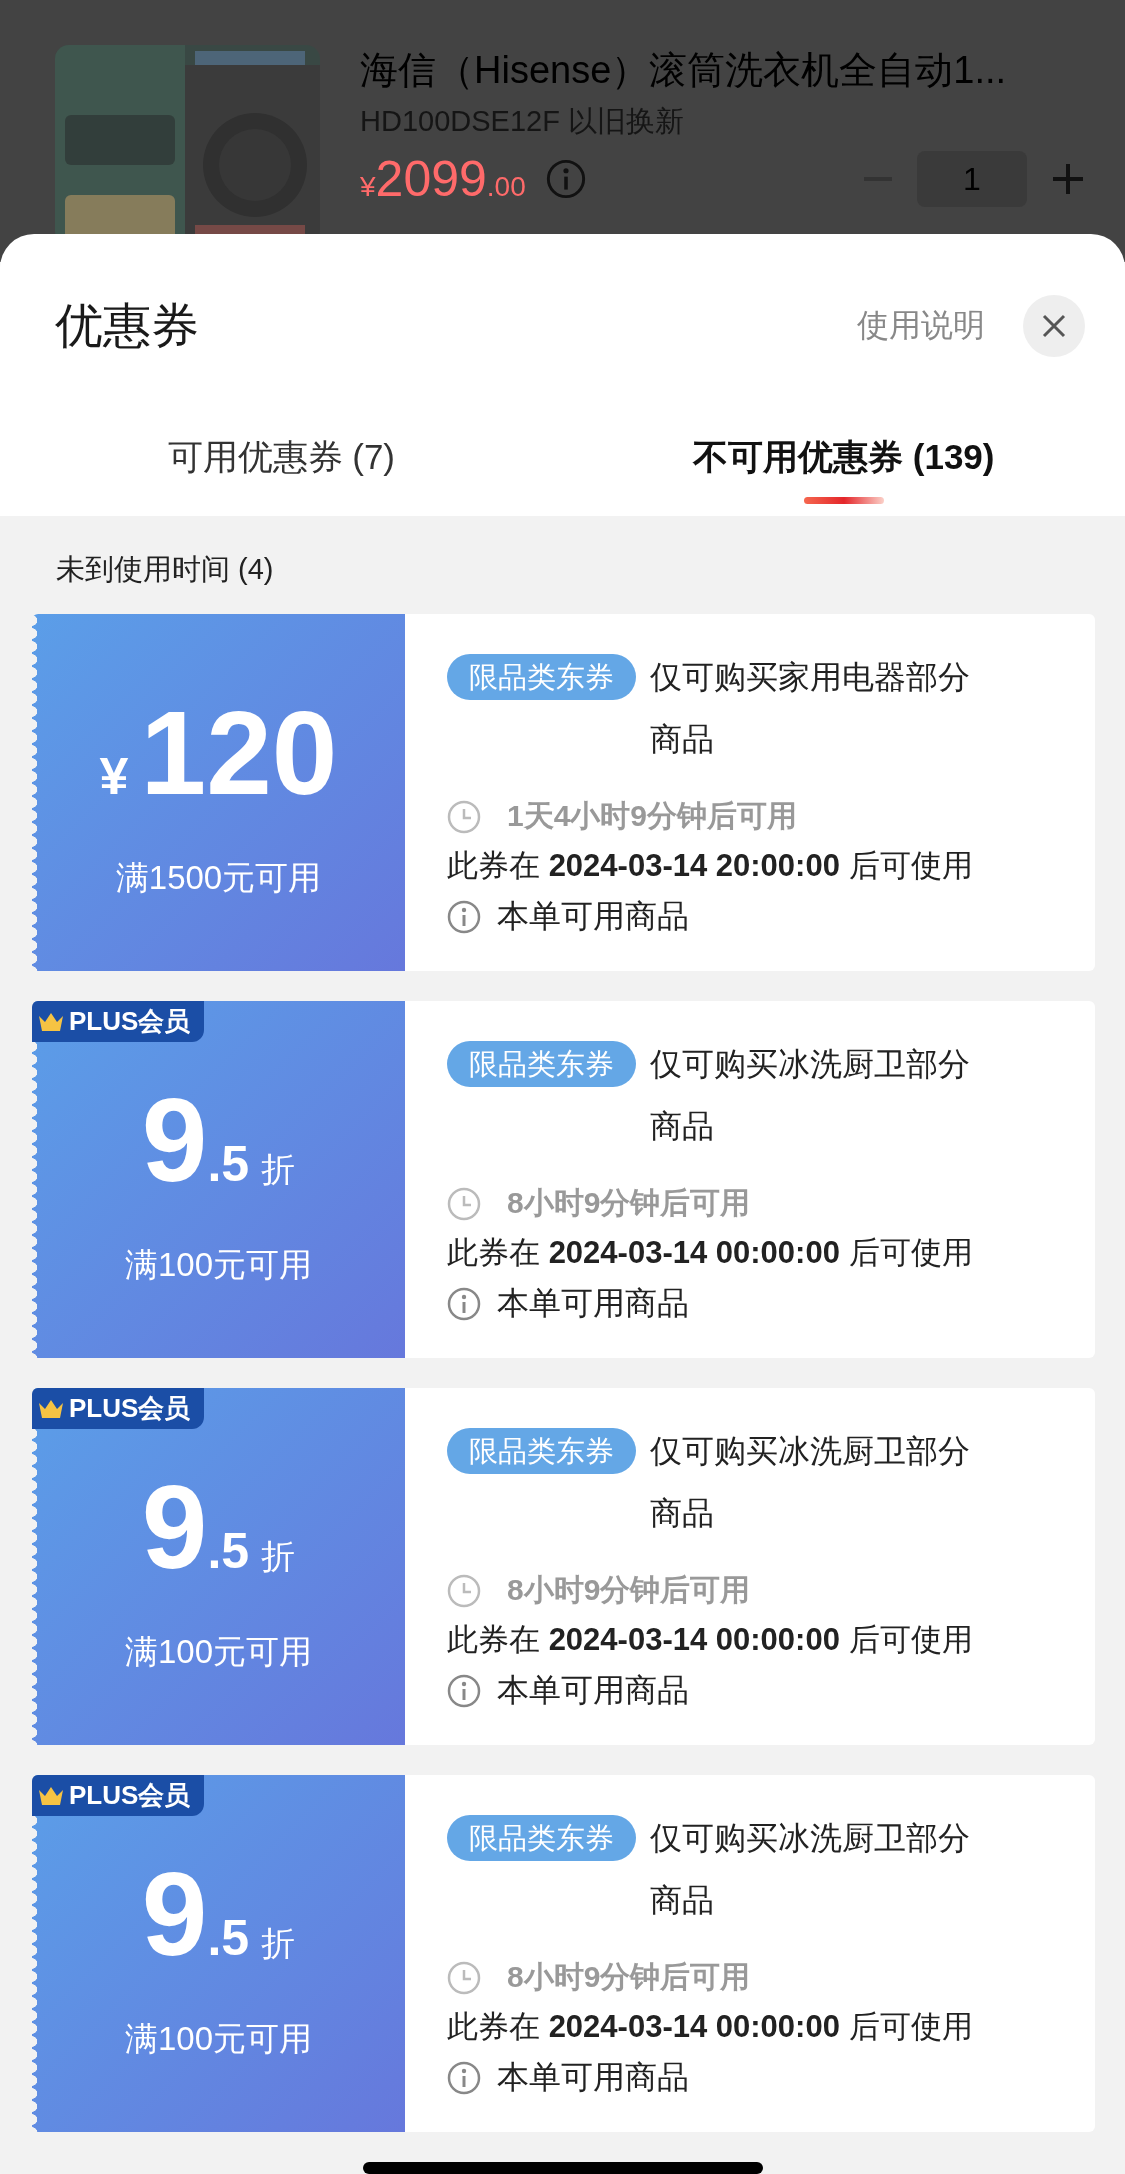  What do you see at coordinates (127, 326) in the screenshot?
I see `sheet-title: 优惠券` at bounding box center [127, 326].